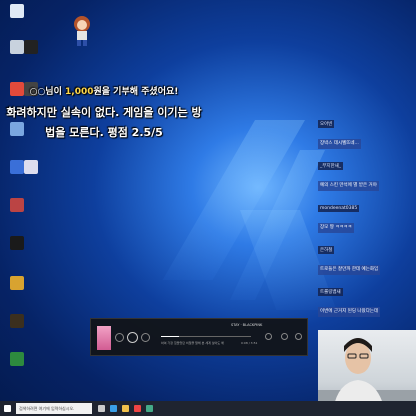 The height and width of the screenshot is (416, 416). I want to click on progress-bar, so click(206, 336).